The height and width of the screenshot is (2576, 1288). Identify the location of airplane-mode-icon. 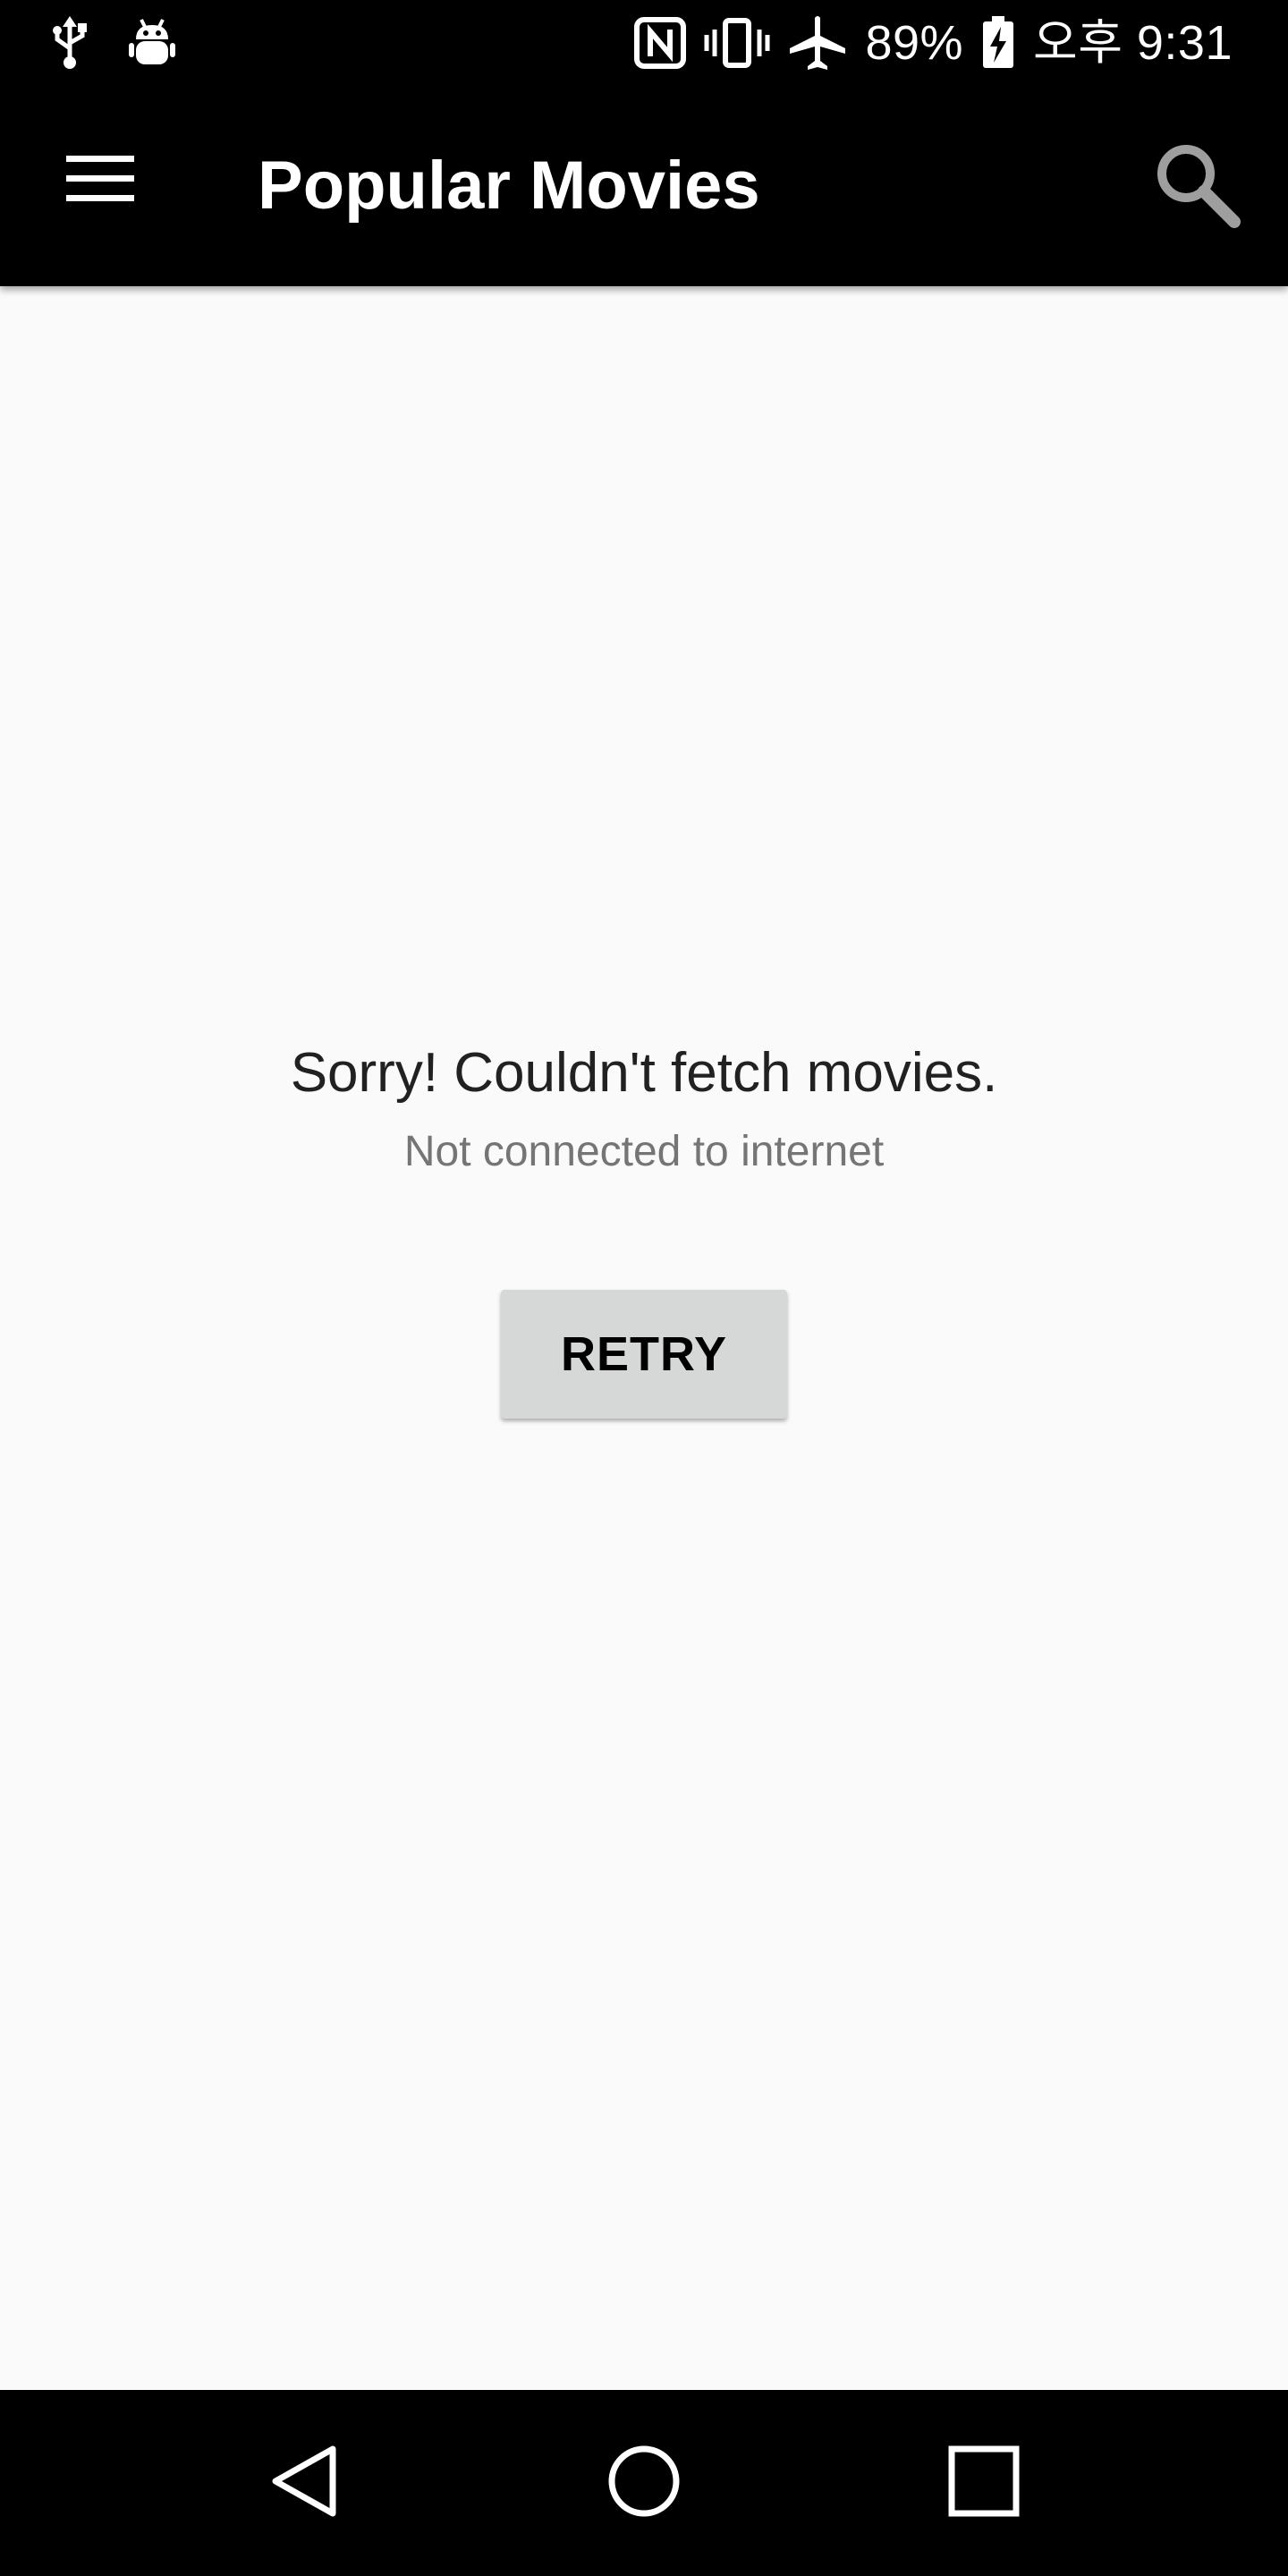
(817, 43).